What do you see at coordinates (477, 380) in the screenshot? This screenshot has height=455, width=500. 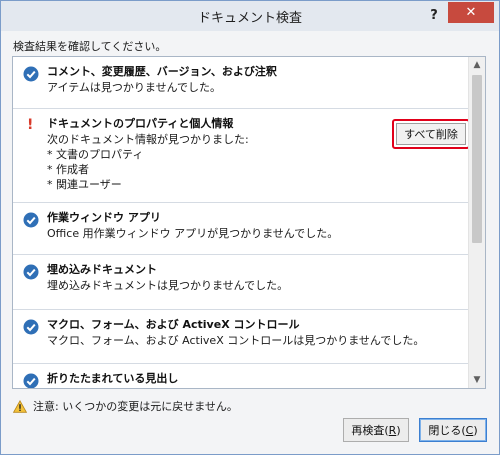 I see `scroll-down-arrow-icon: ▼` at bounding box center [477, 380].